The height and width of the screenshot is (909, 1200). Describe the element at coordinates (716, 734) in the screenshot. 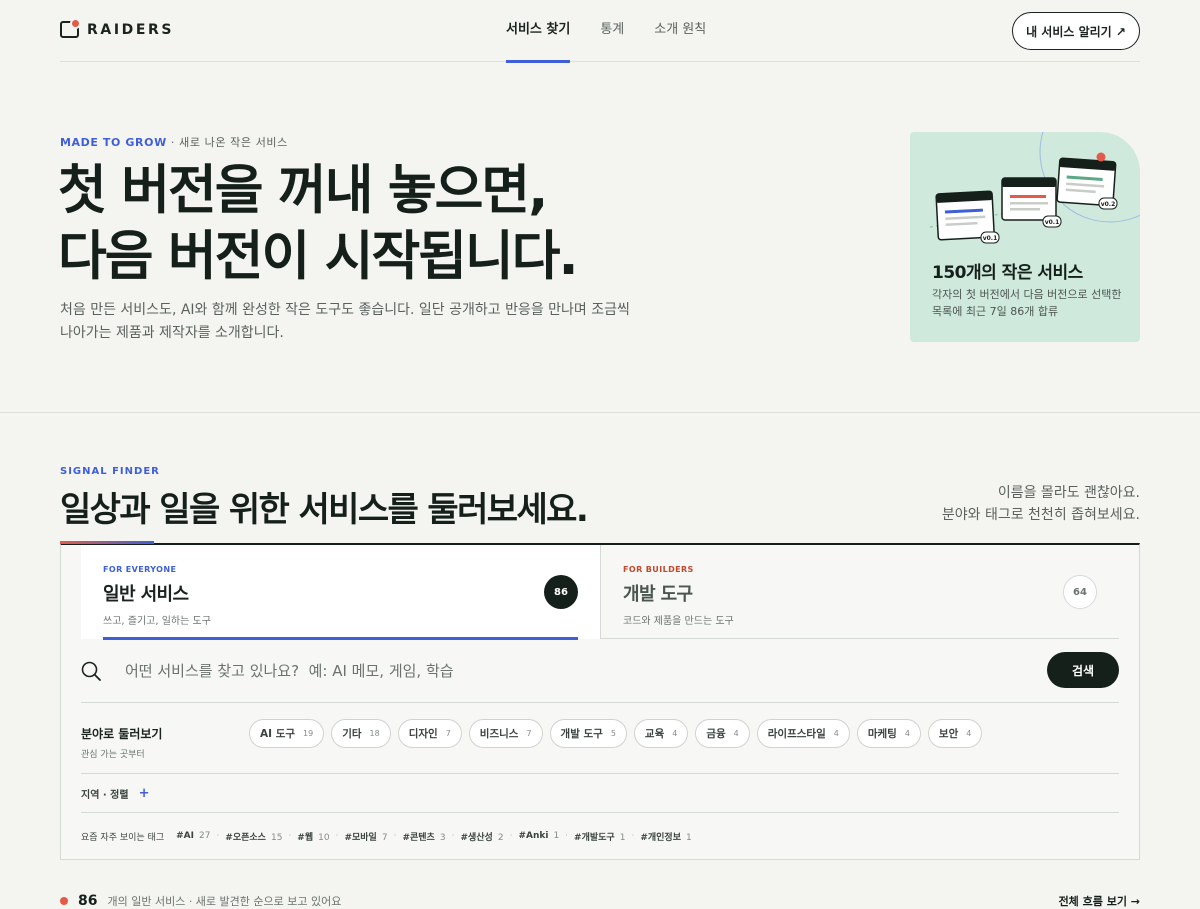

I see `chip-label: 금융` at that location.